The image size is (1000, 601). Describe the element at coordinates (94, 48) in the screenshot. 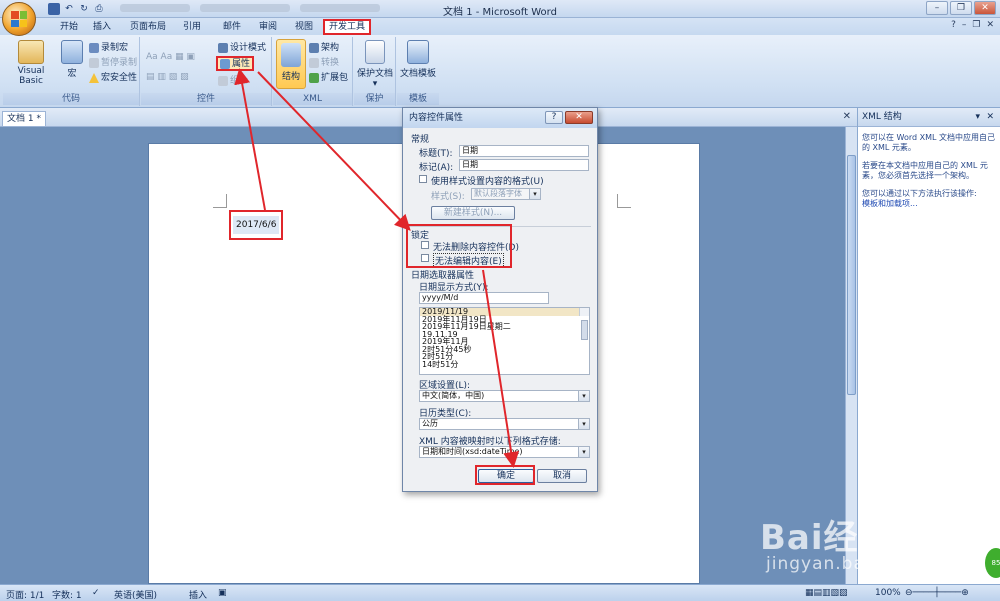

I see `record-icon` at that location.